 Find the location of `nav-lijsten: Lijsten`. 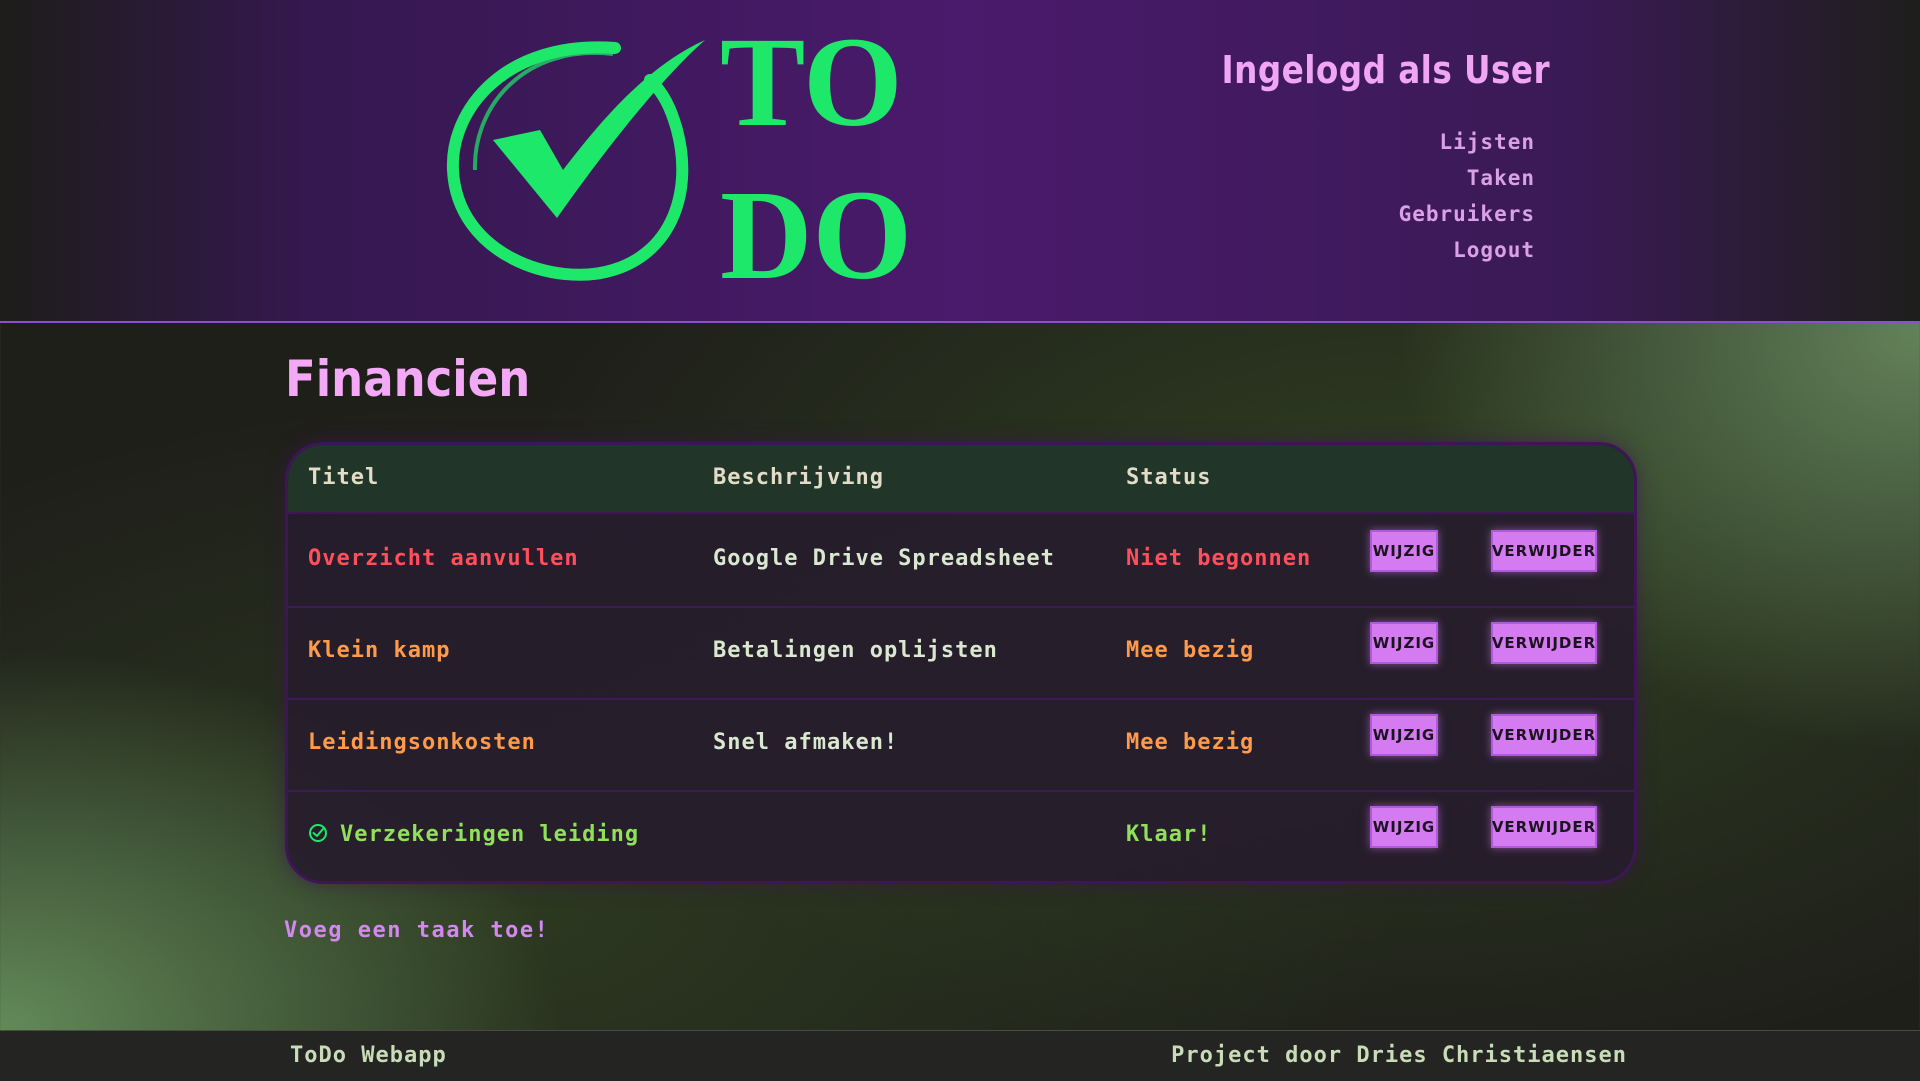

nav-lijsten: Lijsten is located at coordinates (1467, 142).